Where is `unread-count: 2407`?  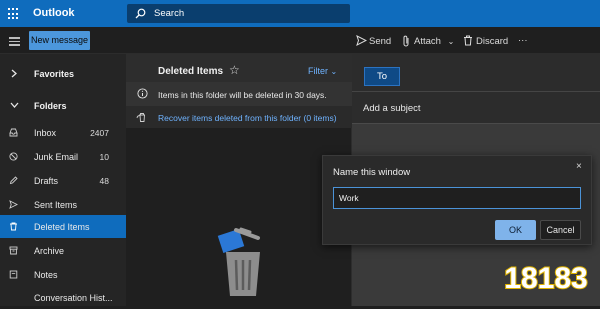 unread-count: 2407 is located at coordinates (99, 133).